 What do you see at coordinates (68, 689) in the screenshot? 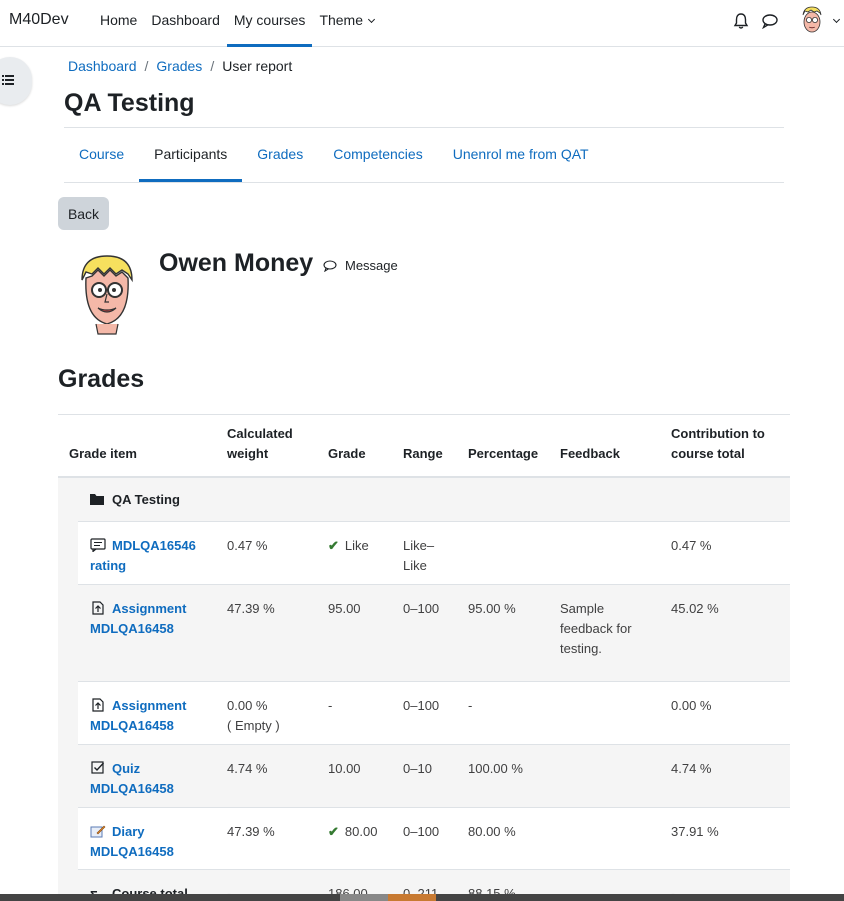
I see `category-indent` at bounding box center [68, 689].